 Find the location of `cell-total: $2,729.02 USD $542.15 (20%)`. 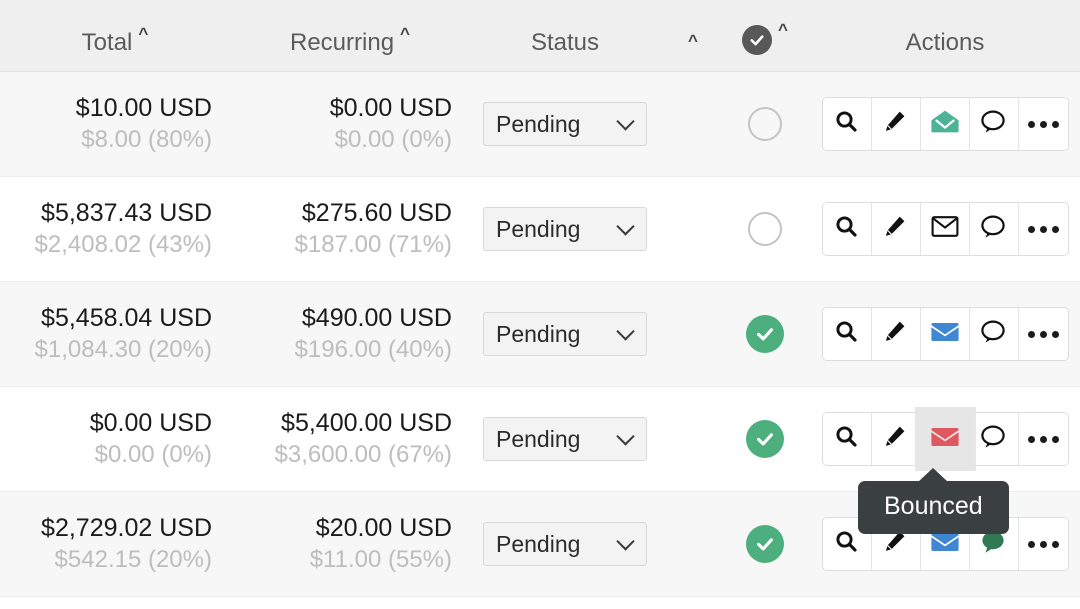

cell-total: $2,729.02 USD $542.15 (20%) is located at coordinates (115, 544).